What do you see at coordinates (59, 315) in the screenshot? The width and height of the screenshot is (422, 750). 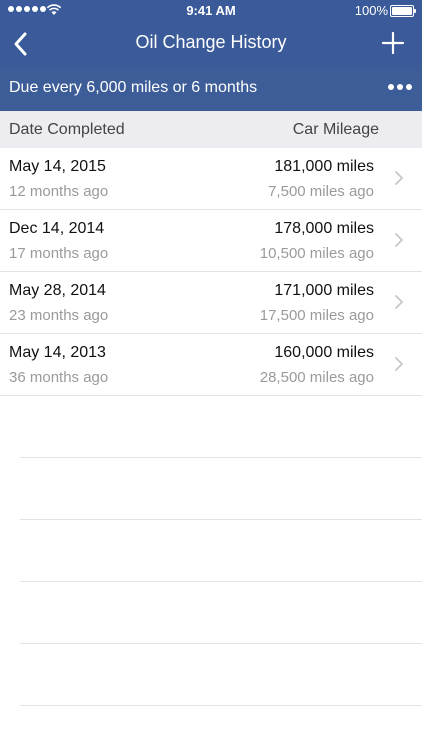 I see `row-months-ago: 23 months ago` at bounding box center [59, 315].